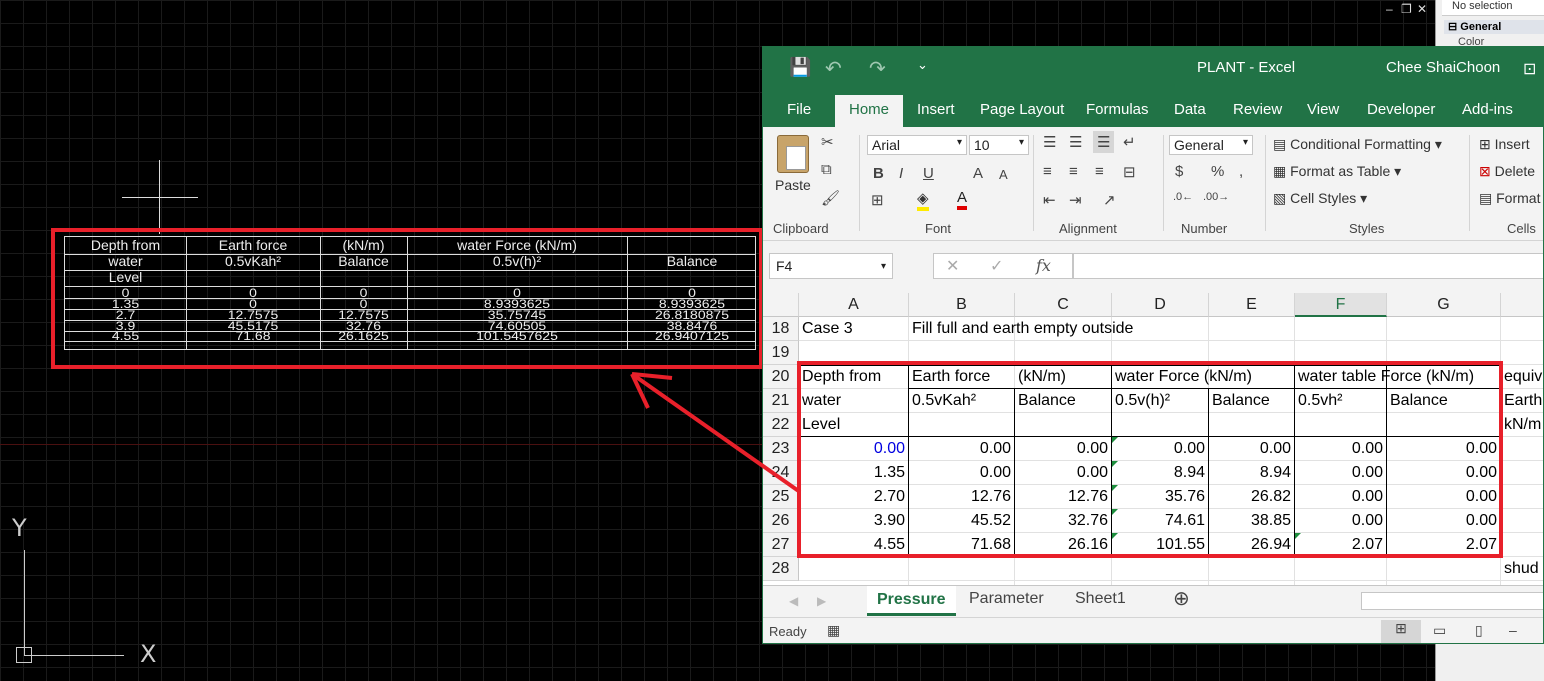 The image size is (1544, 681). I want to click on copy-icon: ⧉, so click(826, 169).